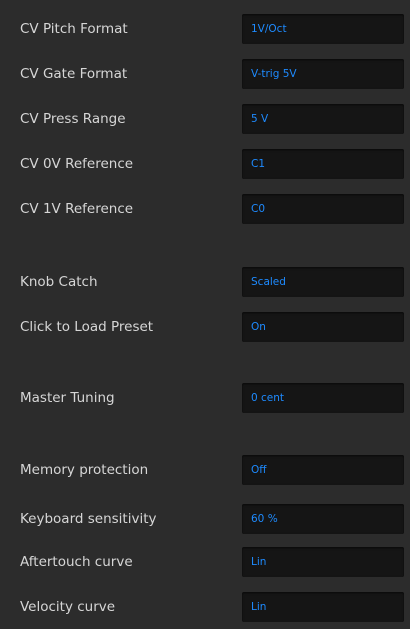 The image size is (410, 629). Describe the element at coordinates (323, 607) in the screenshot. I see `velocity-curve-select: Lin` at that location.